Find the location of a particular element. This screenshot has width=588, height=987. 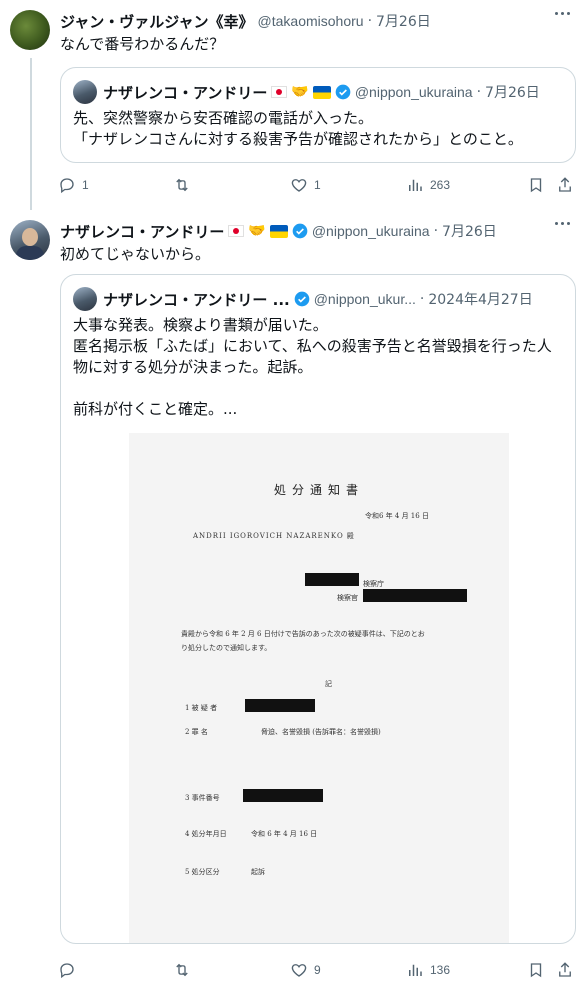

author-name: ジャン・ヴァルジャン《幸》 is located at coordinates (157, 21).